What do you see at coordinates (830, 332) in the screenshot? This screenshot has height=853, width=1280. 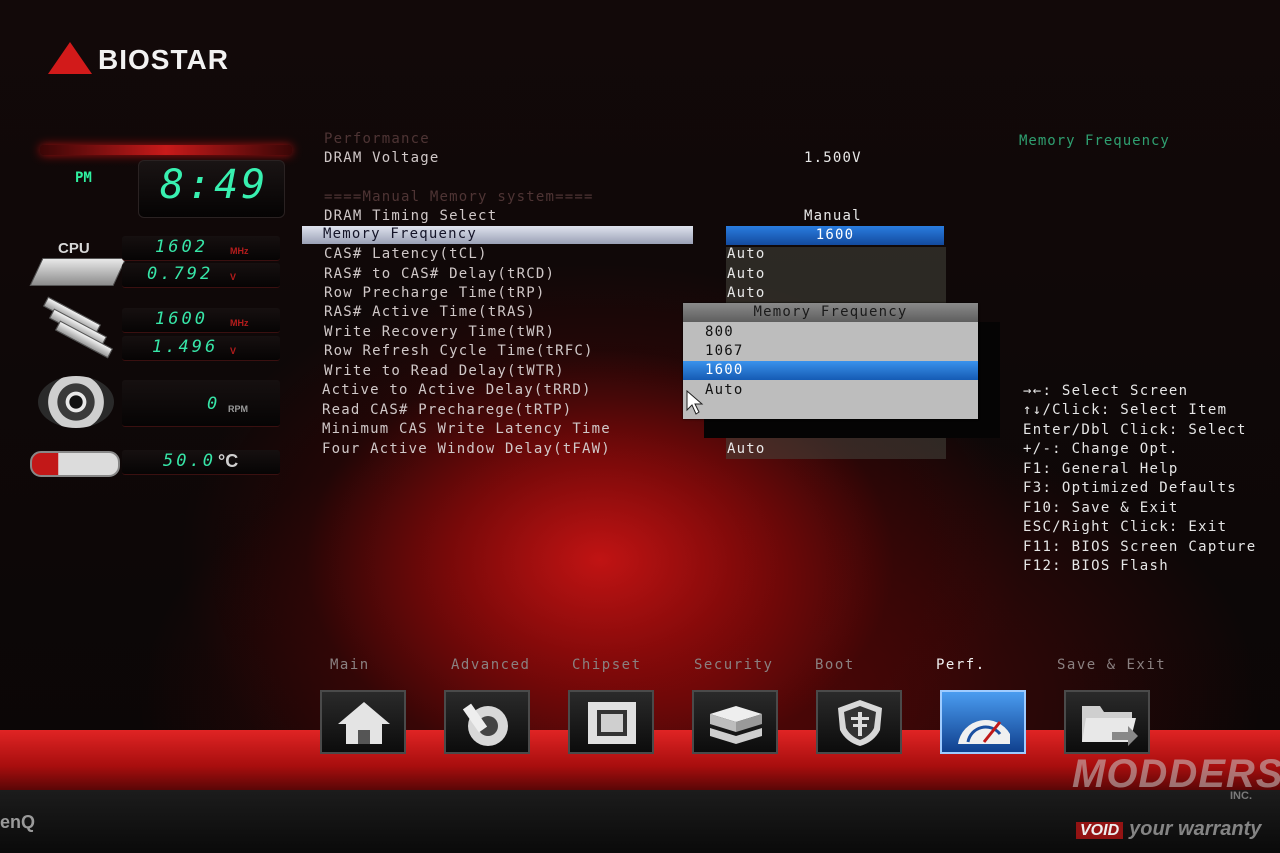 I see `popup-option: 800` at bounding box center [830, 332].